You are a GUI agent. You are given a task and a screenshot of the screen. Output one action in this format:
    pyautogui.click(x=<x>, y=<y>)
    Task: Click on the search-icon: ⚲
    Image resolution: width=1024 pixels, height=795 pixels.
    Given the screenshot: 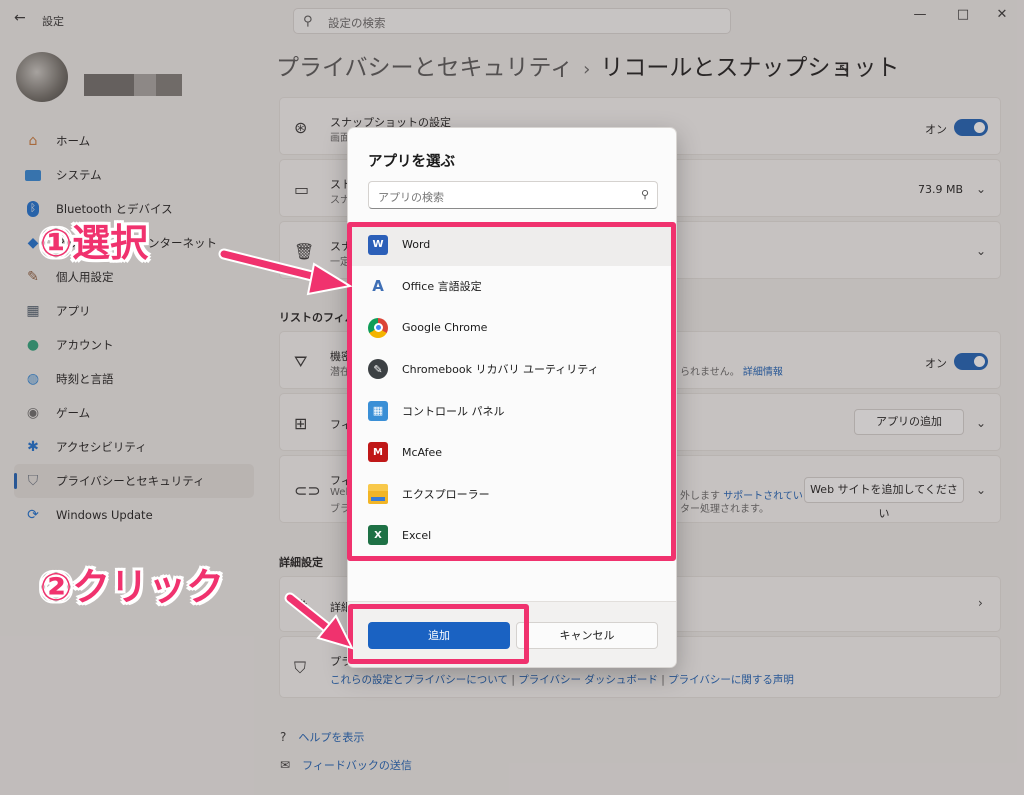 What is the action you would take?
    pyautogui.click(x=644, y=194)
    